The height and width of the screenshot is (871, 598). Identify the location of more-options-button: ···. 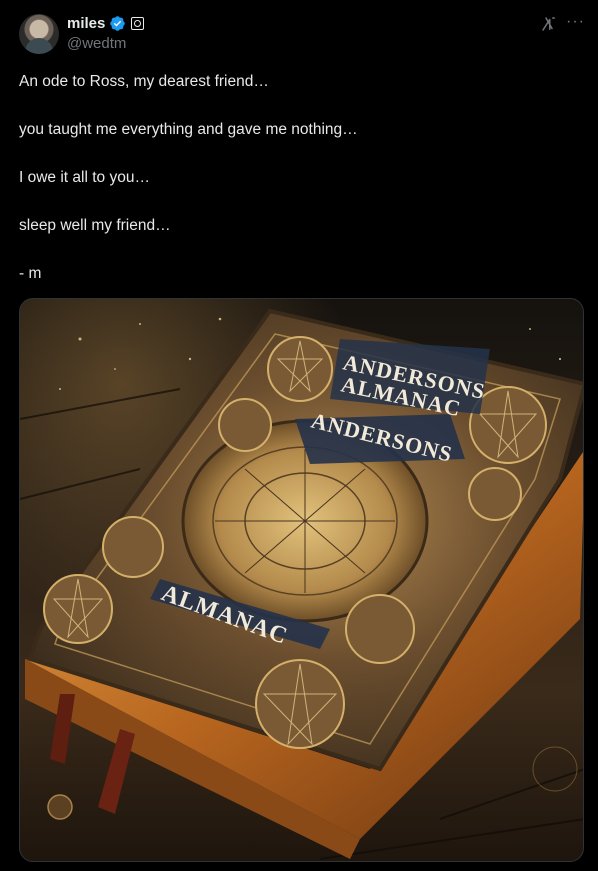
(575, 22).